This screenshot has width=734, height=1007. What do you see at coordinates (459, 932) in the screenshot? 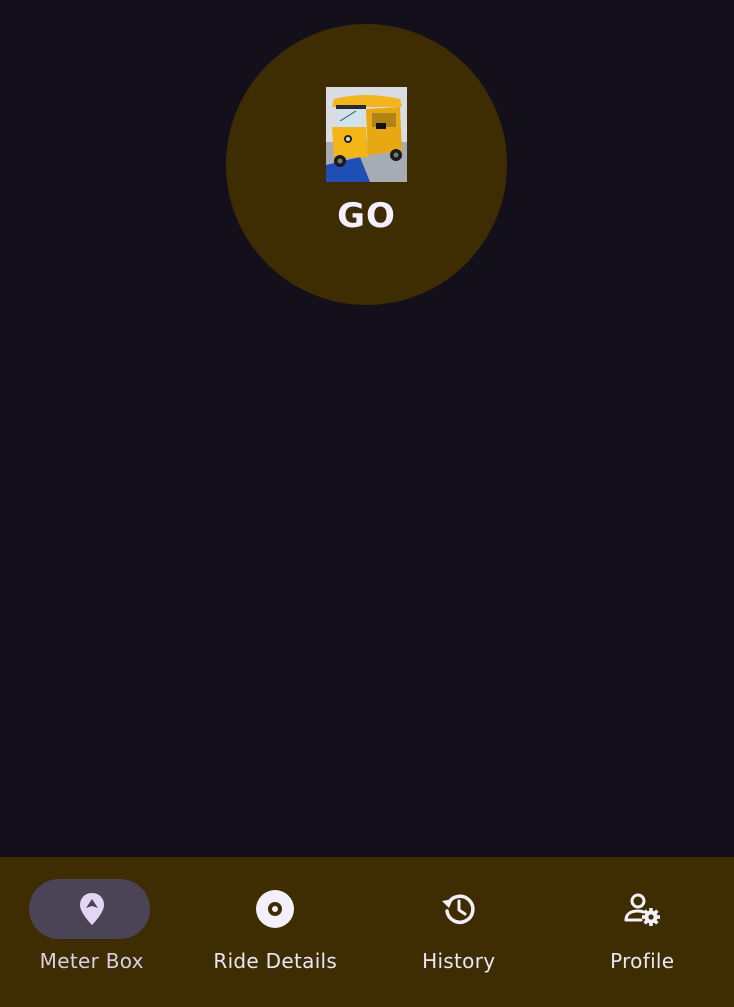
I see `nav-item-history: History` at bounding box center [459, 932].